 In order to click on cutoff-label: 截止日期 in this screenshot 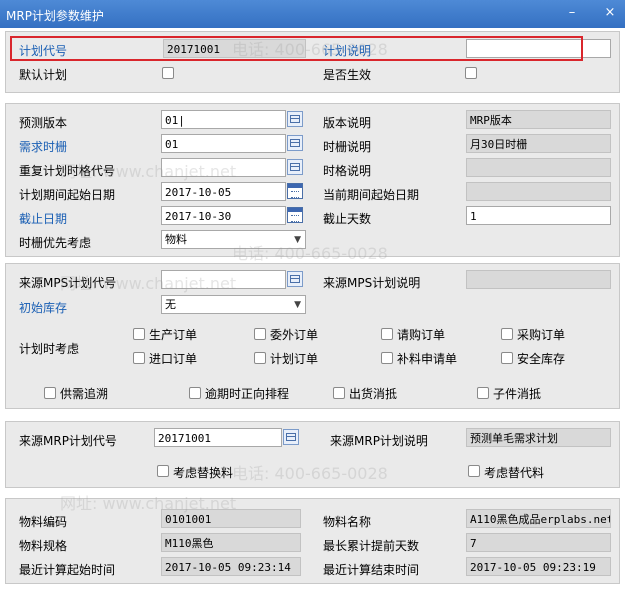, I will do `click(43, 219)`.